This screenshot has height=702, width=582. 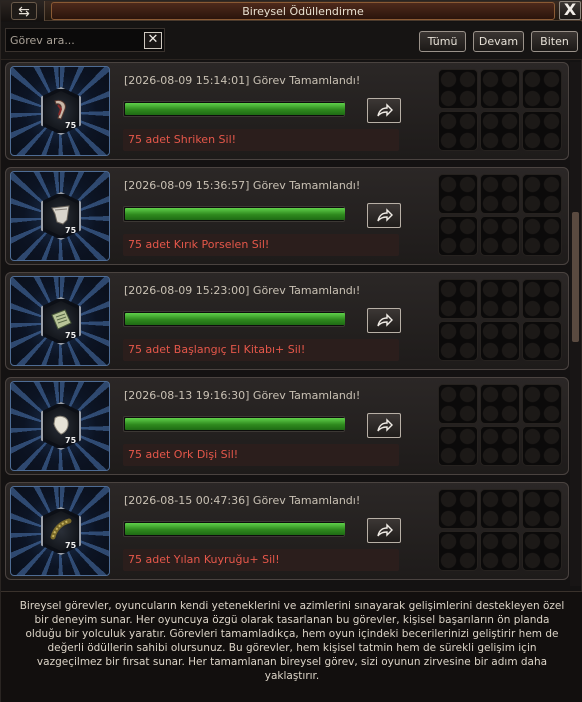 I want to click on quest-objective: 75 adet Kırık Porselen Sil!, so click(x=261, y=245).